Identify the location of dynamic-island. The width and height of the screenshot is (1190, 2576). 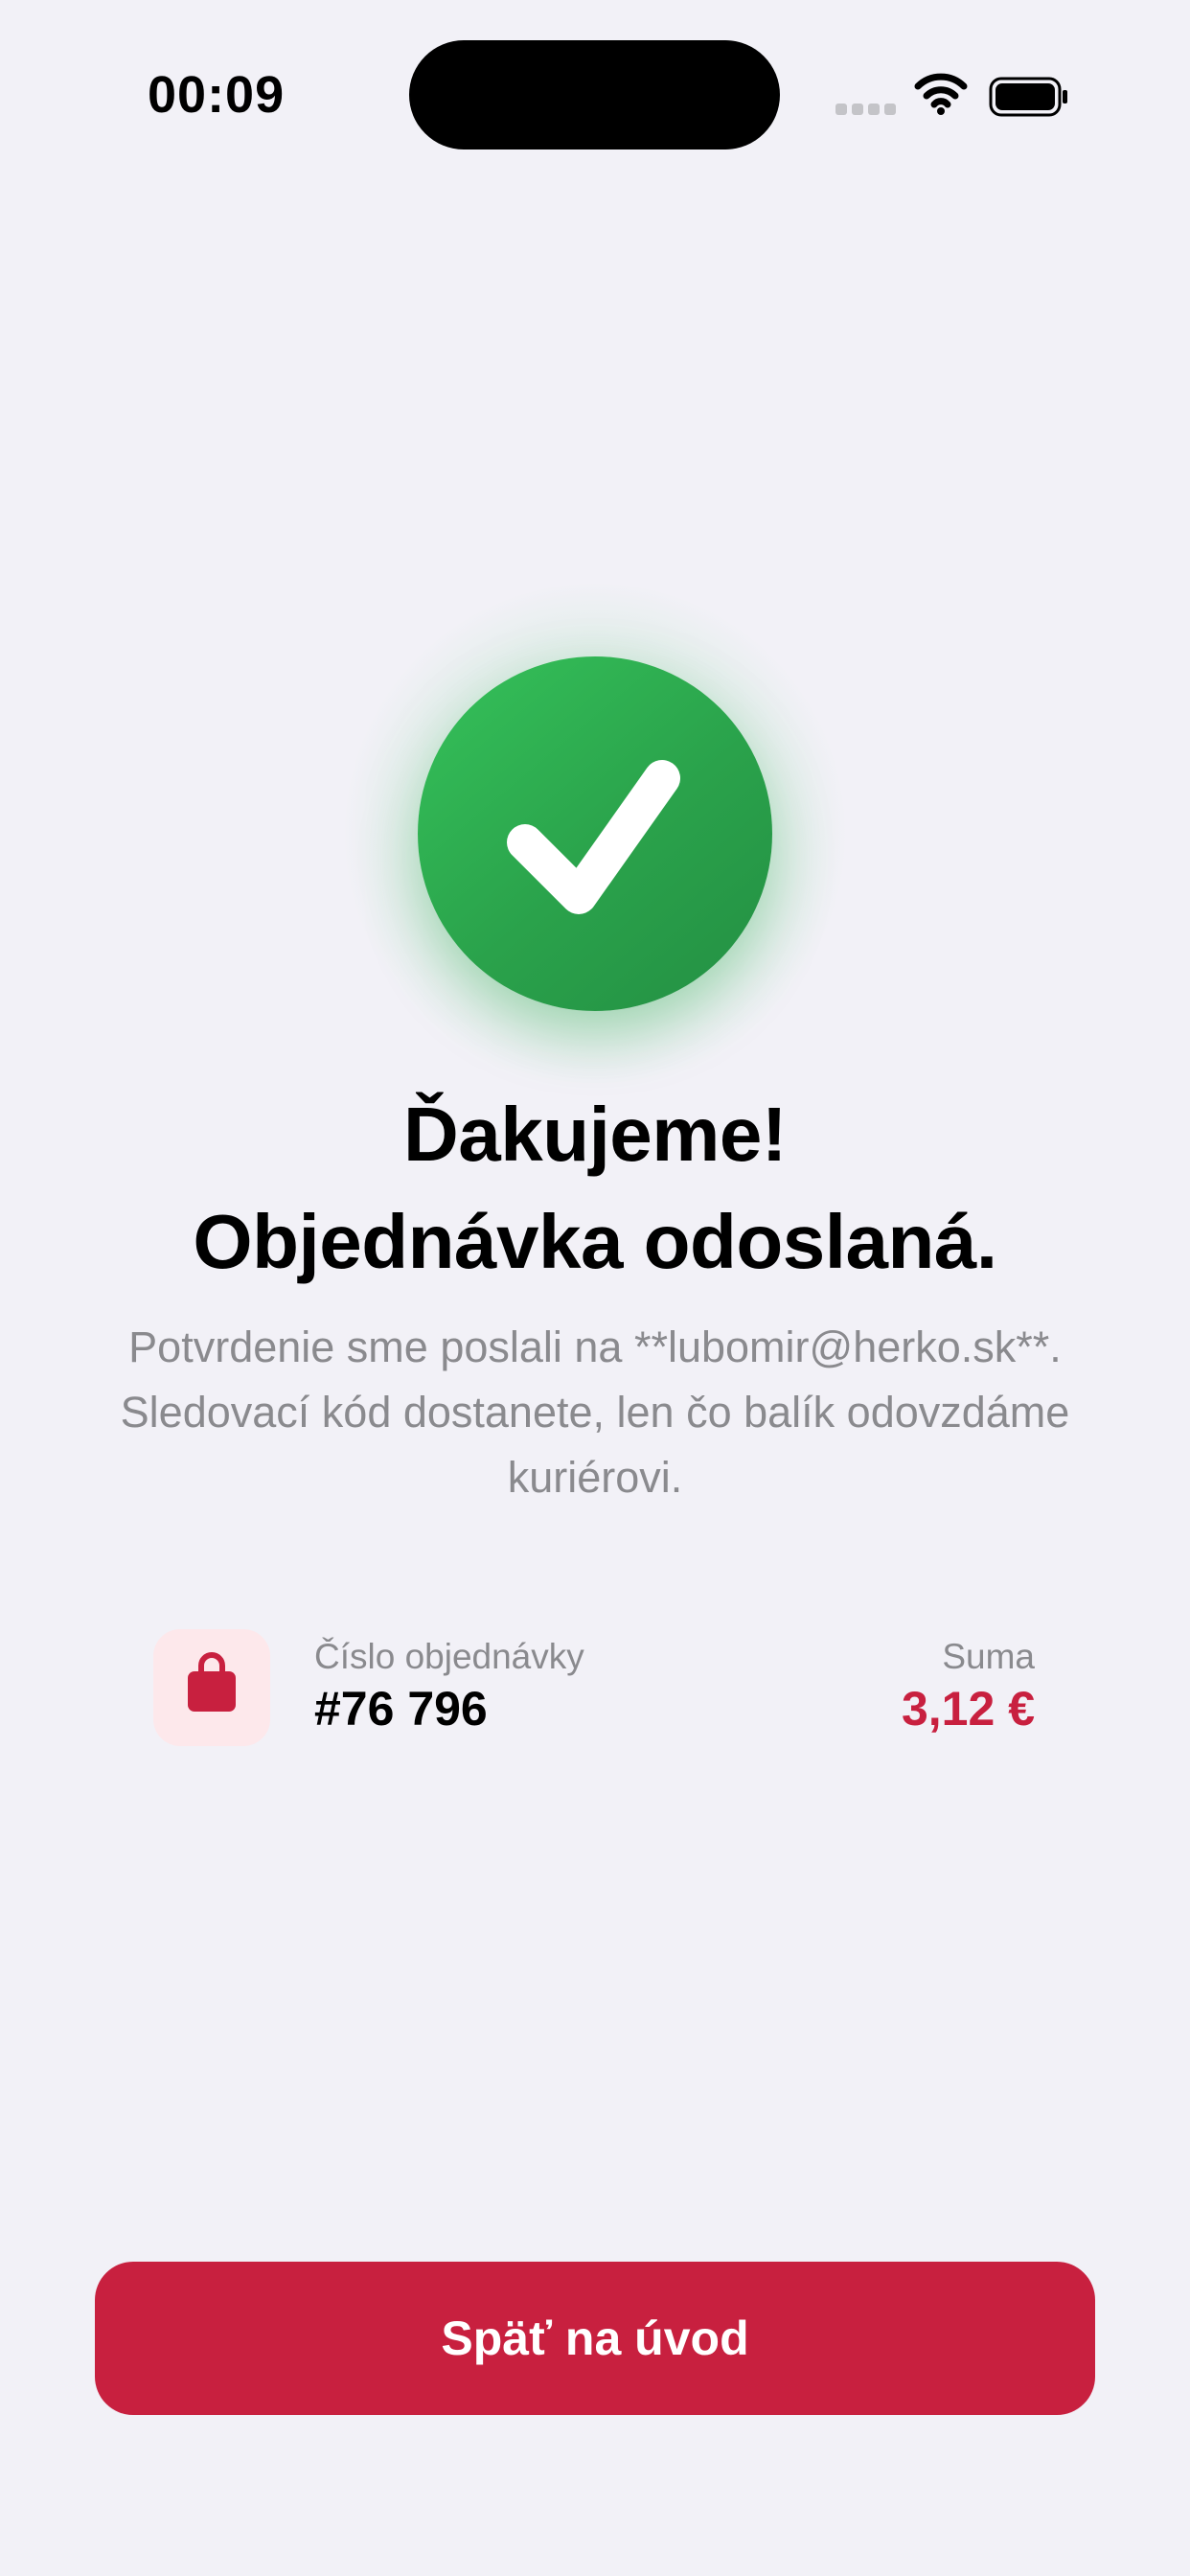
(594, 95).